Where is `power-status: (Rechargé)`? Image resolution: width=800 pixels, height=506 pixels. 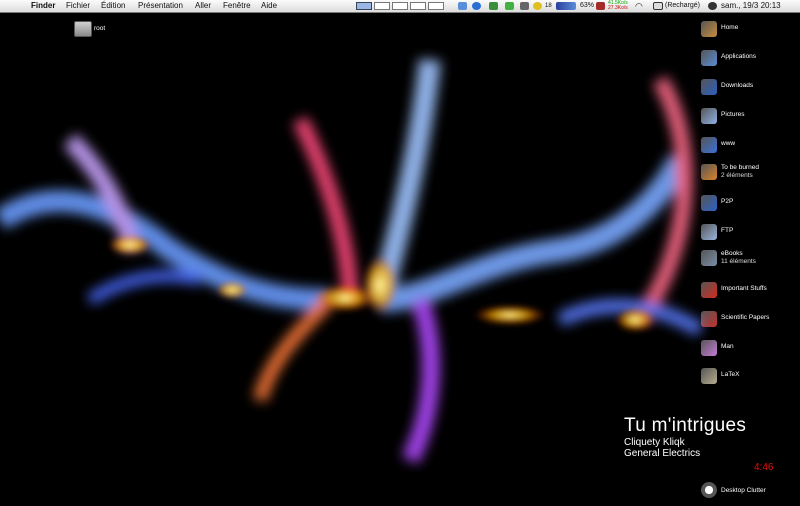
power-status: (Rechargé) is located at coordinates (683, 5).